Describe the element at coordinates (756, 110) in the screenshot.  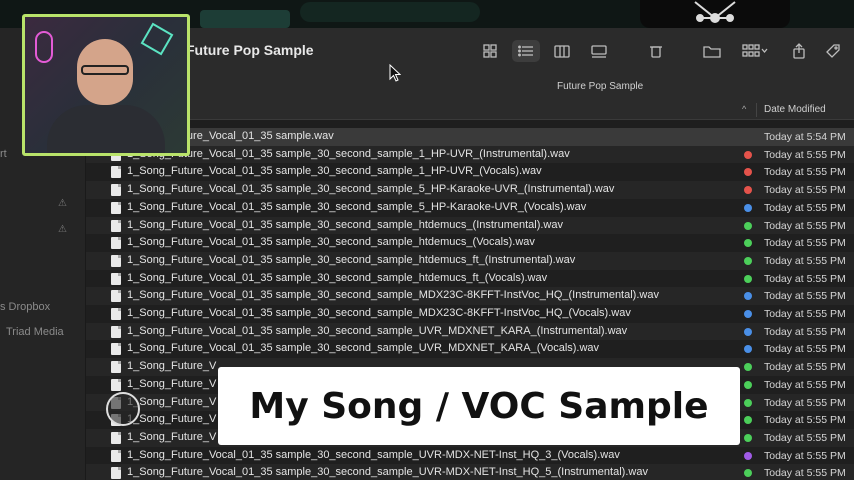
I see `column-divider` at that location.